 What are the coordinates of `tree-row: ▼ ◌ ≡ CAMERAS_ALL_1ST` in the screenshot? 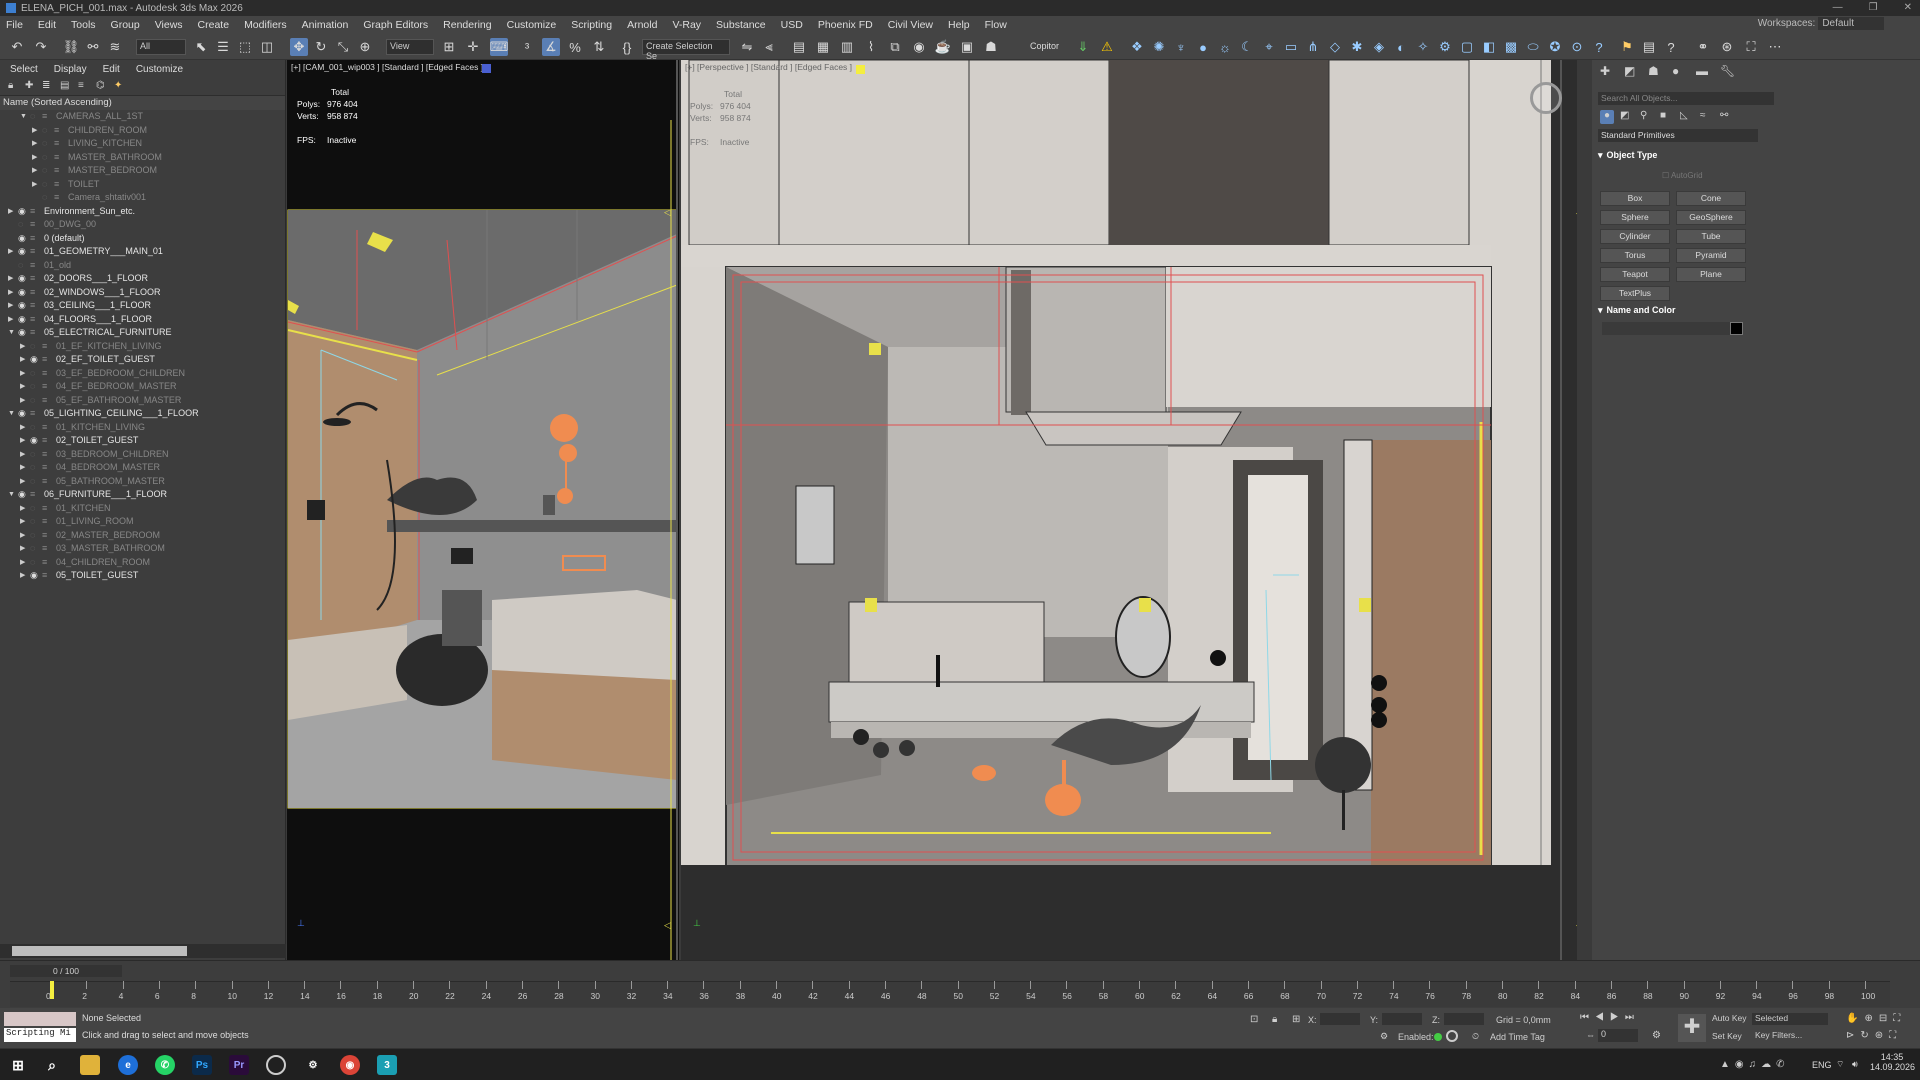 It's located at (142, 117).